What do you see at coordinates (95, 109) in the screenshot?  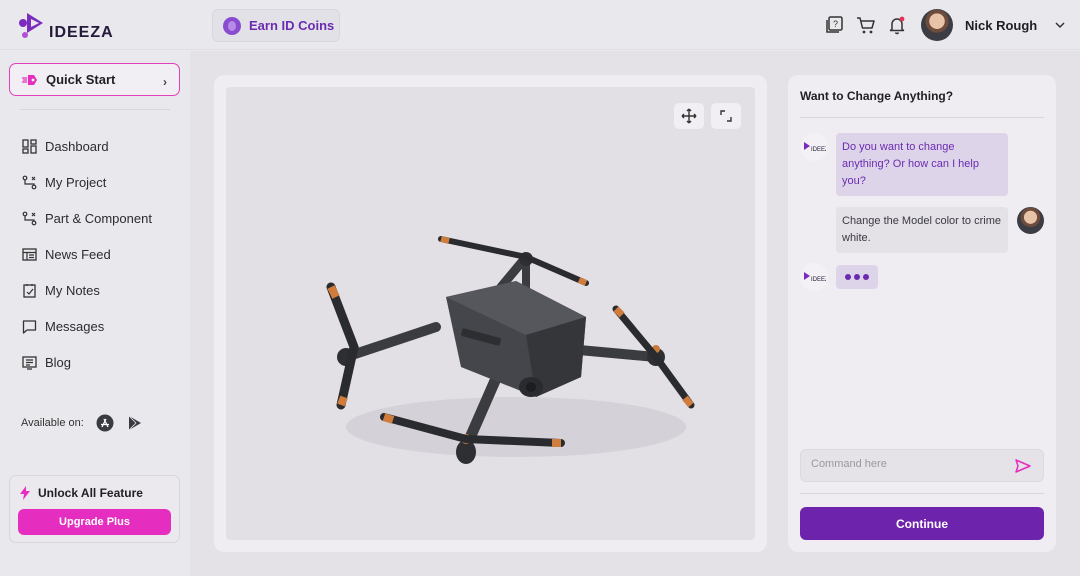 I see `sidebar-divider` at bounding box center [95, 109].